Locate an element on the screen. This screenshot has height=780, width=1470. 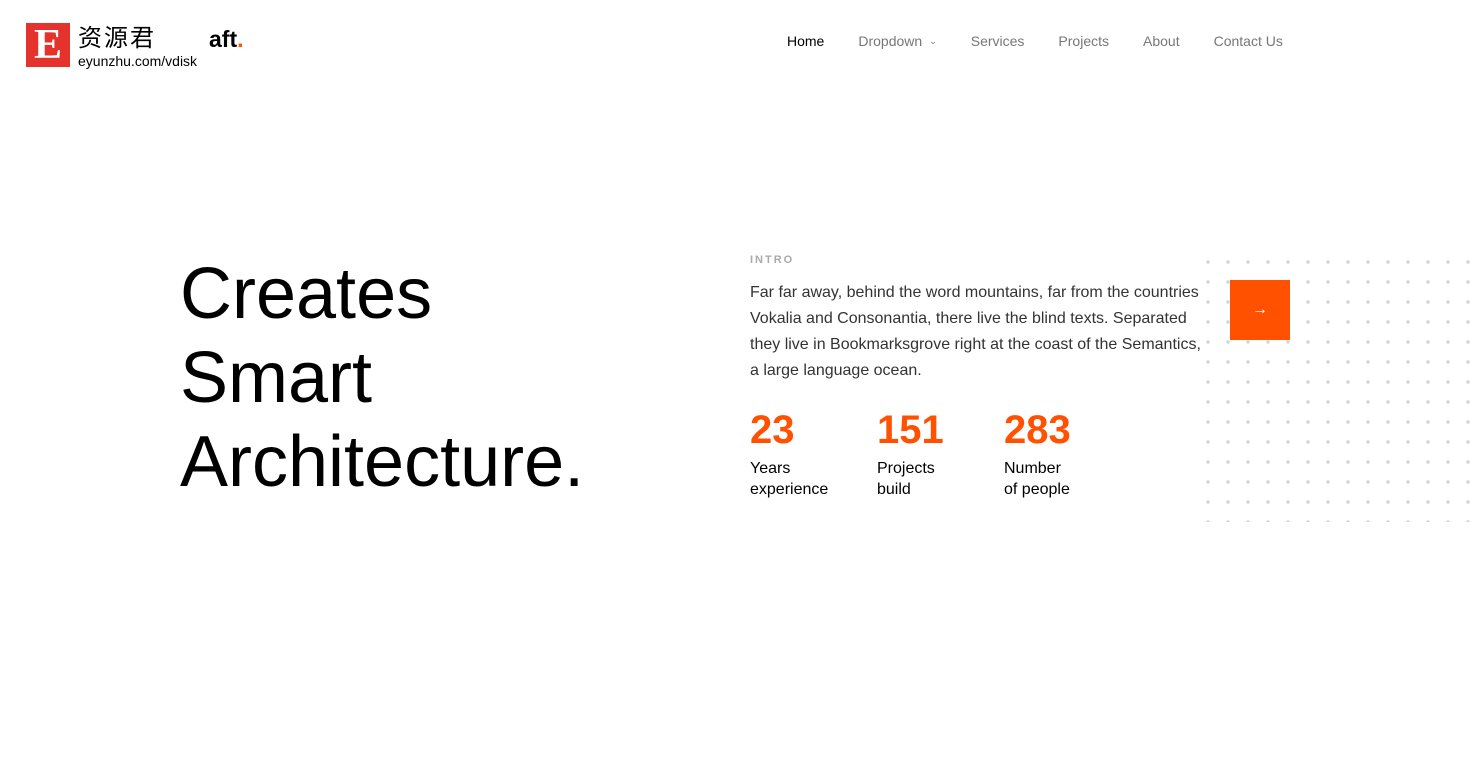
arrow-right-icon: → is located at coordinates (1260, 309).